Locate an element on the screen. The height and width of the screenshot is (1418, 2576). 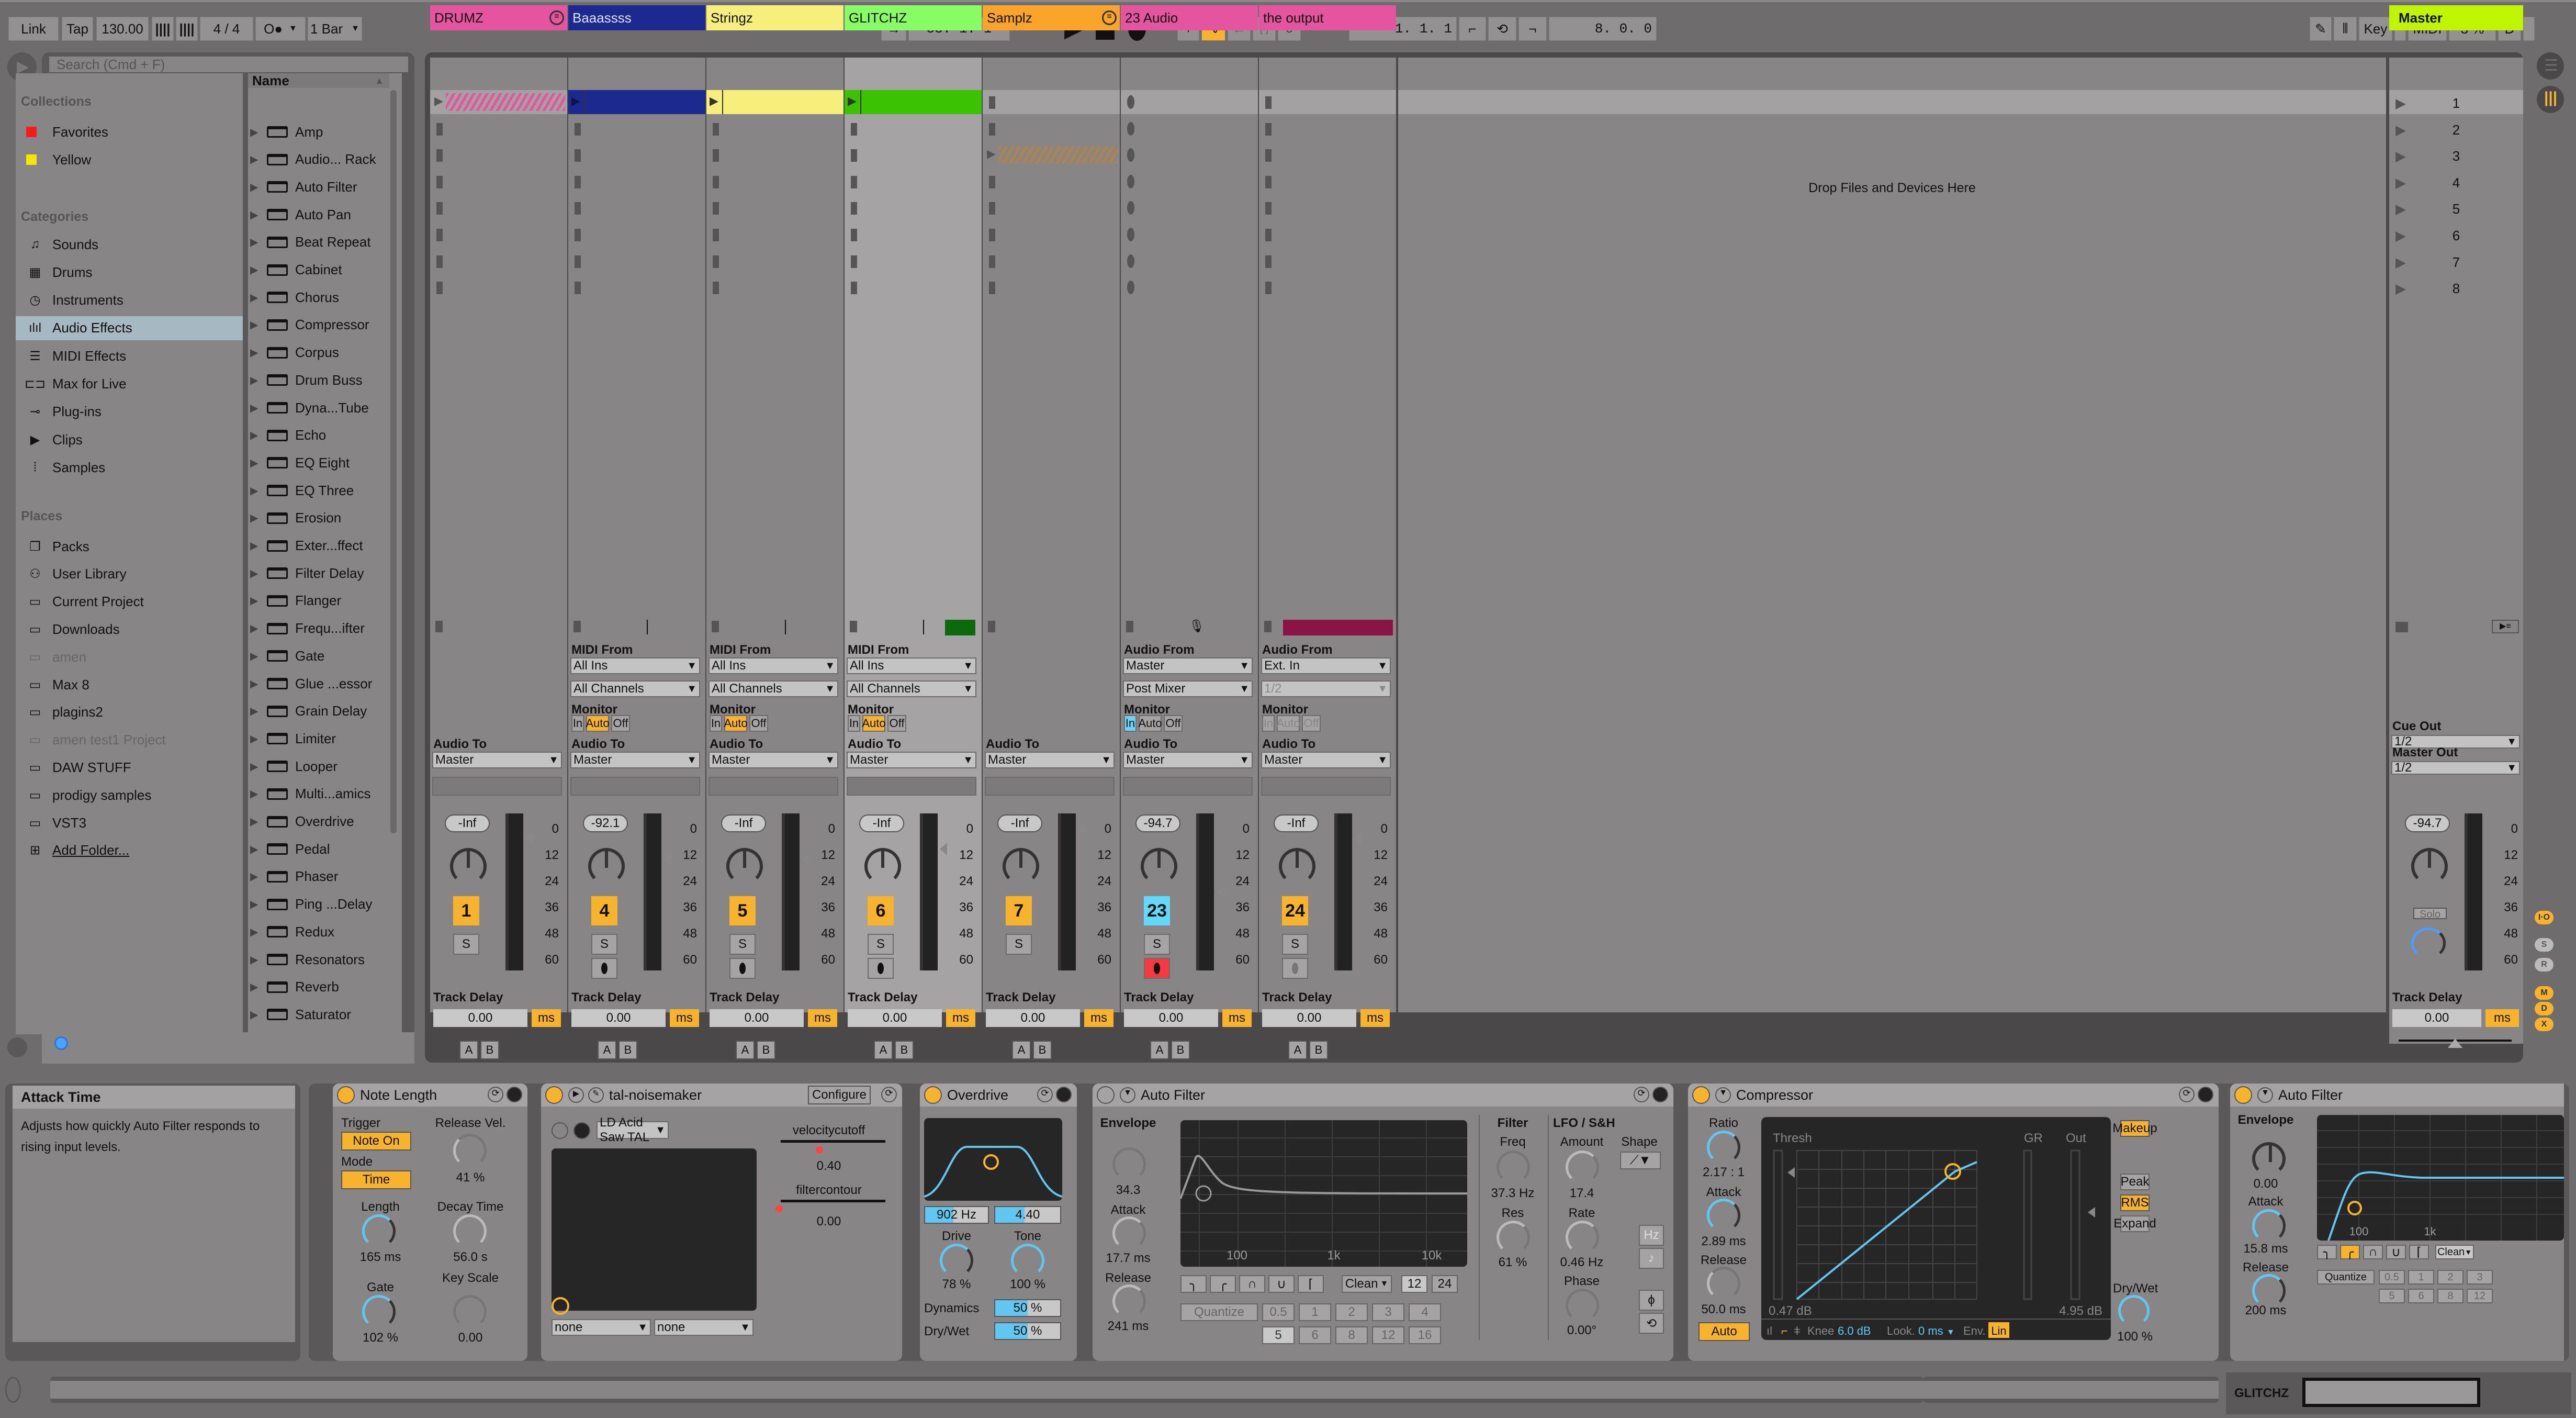
collapse-chevron-icon: ▼ is located at coordinates (1128, 1095).